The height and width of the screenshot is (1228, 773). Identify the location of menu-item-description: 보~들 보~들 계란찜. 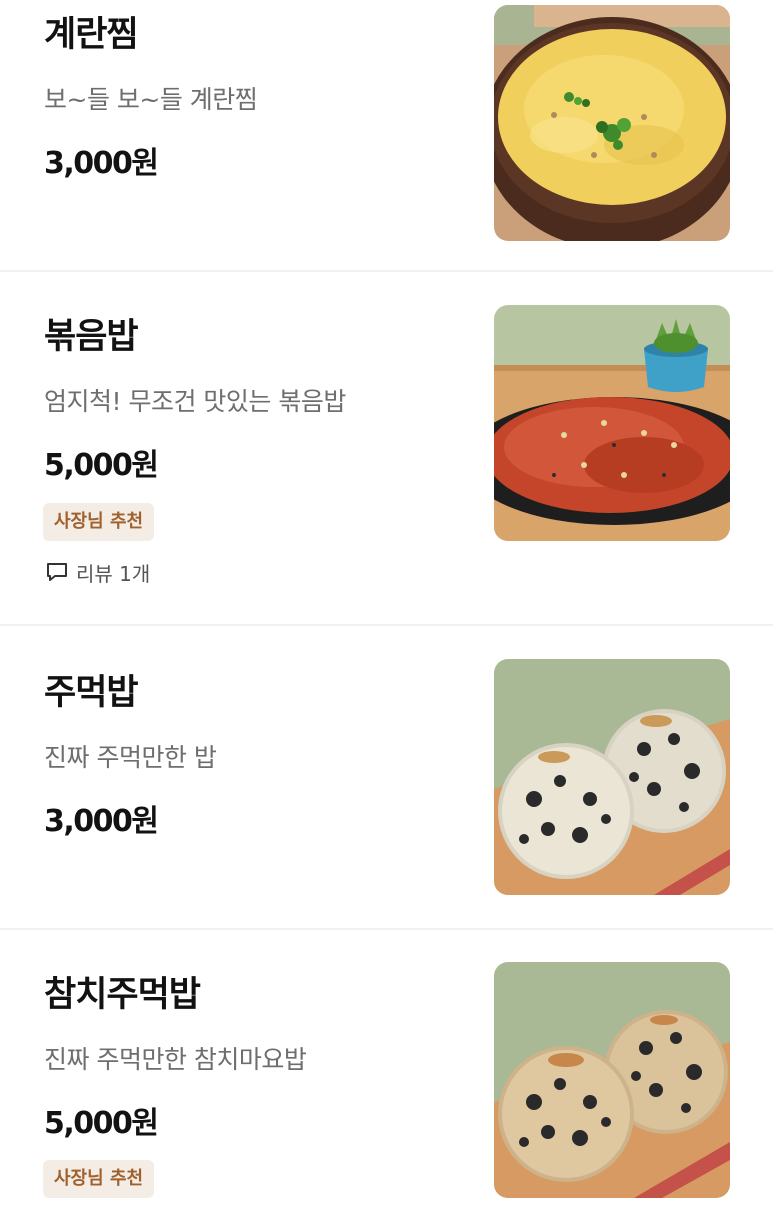
(151, 99).